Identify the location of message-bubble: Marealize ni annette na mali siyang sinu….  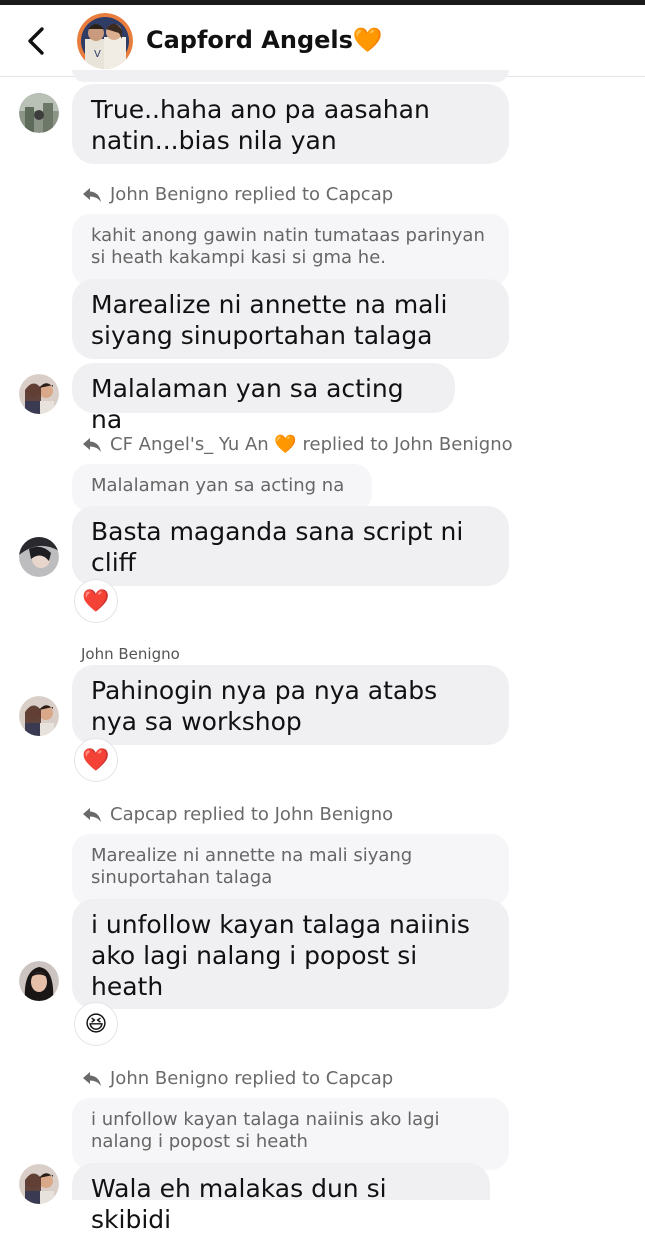
(290, 319).